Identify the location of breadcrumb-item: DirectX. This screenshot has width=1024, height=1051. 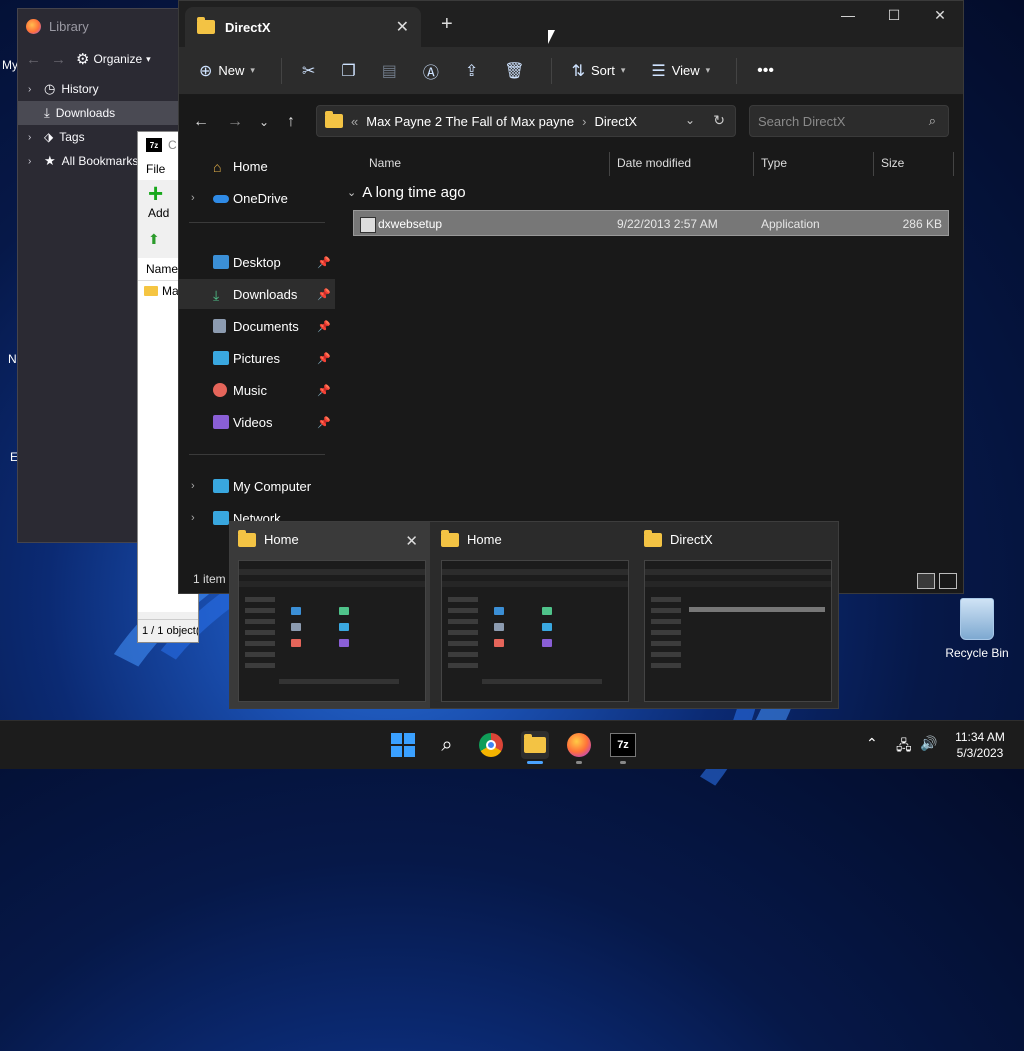
(615, 121).